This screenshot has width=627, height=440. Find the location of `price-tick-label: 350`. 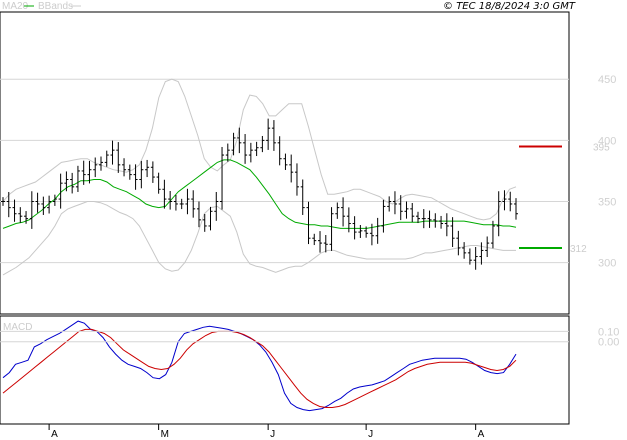

price-tick-label: 350 is located at coordinates (607, 203).